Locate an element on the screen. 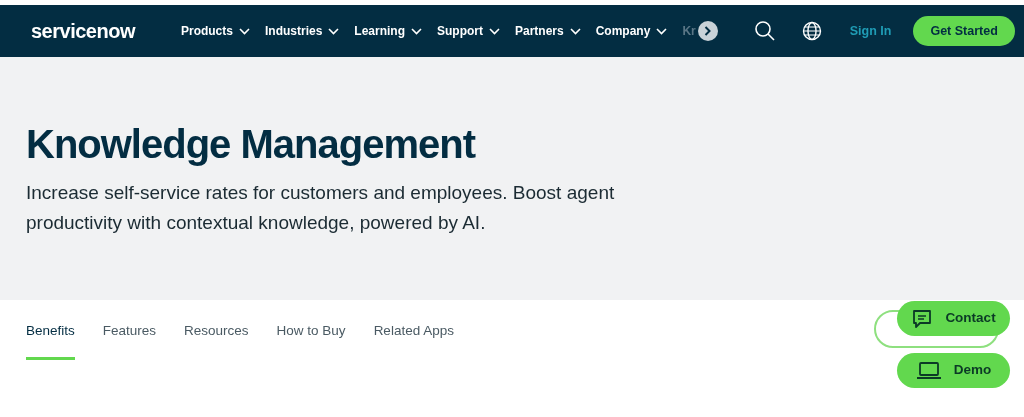 This screenshot has width=1024, height=417. section-tab: Related Apps is located at coordinates (413, 341).